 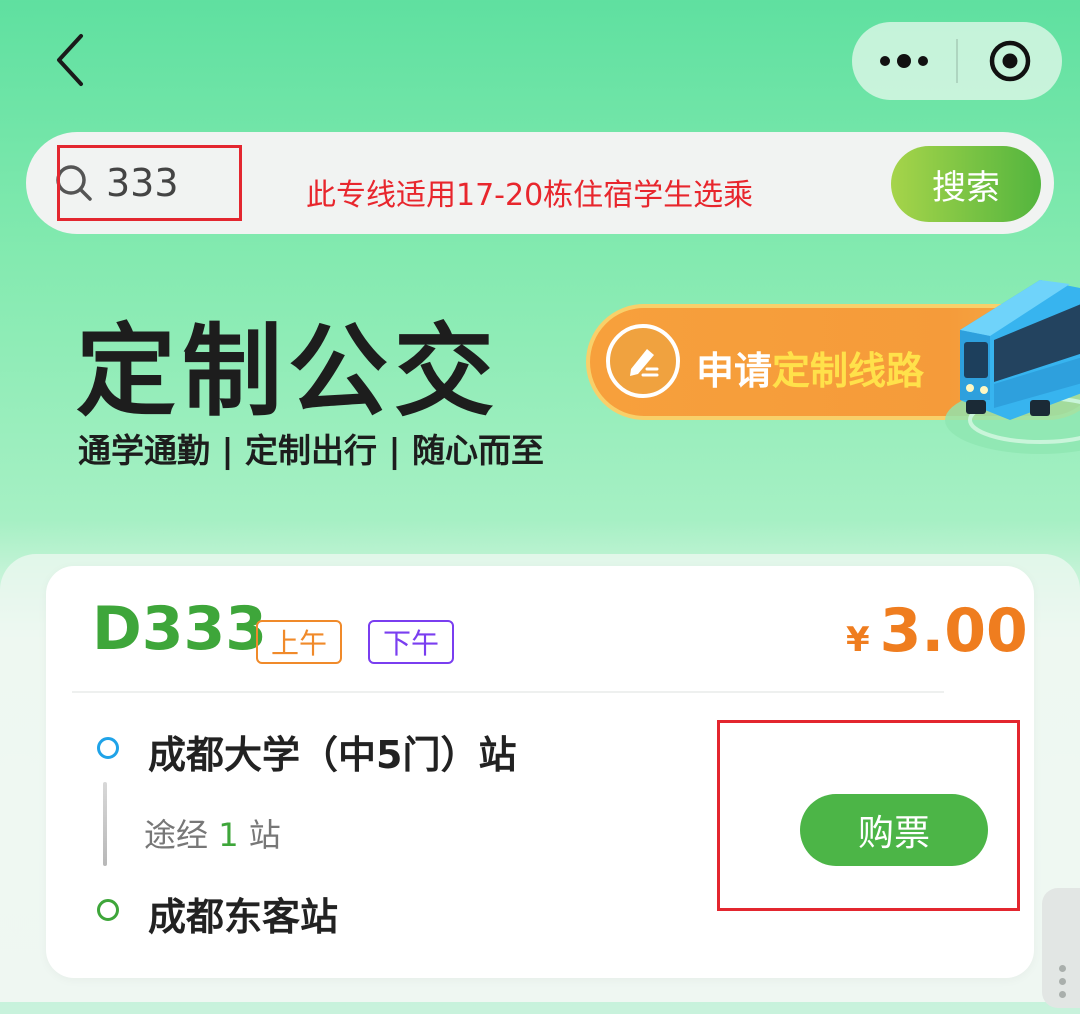 What do you see at coordinates (105, 824) in the screenshot?
I see `route-line-icon` at bounding box center [105, 824].